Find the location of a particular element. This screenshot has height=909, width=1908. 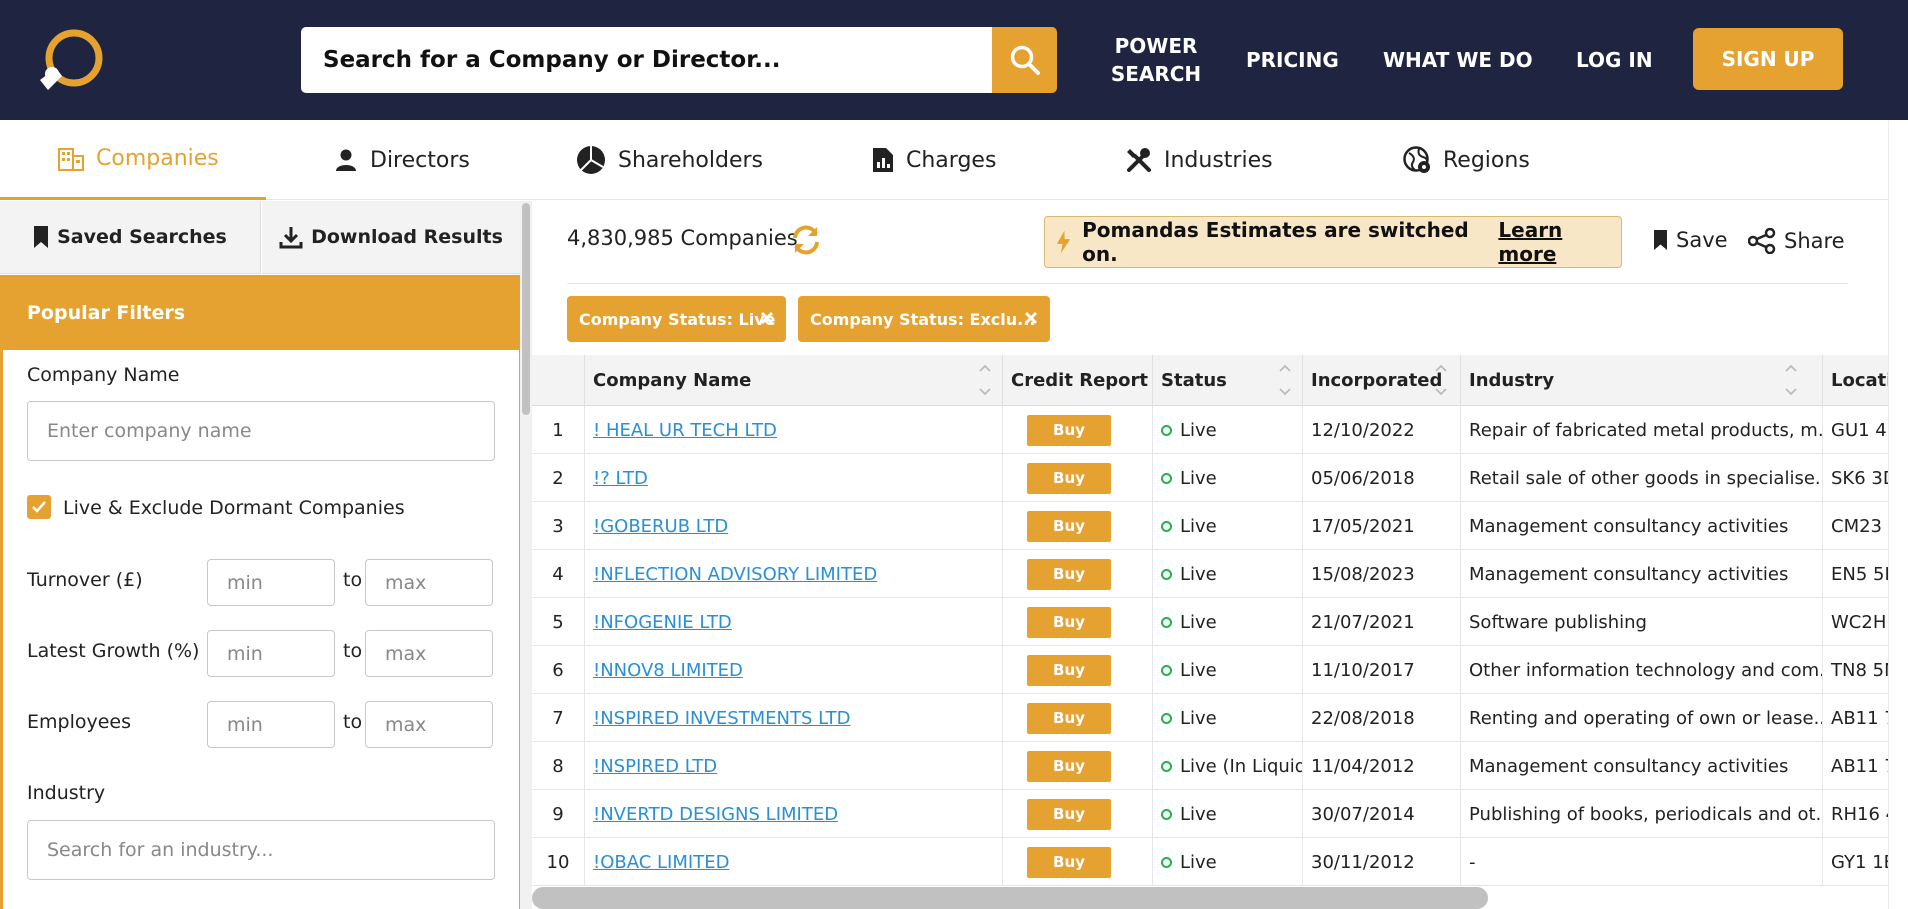

company-name-label: Company Name is located at coordinates (103, 375).